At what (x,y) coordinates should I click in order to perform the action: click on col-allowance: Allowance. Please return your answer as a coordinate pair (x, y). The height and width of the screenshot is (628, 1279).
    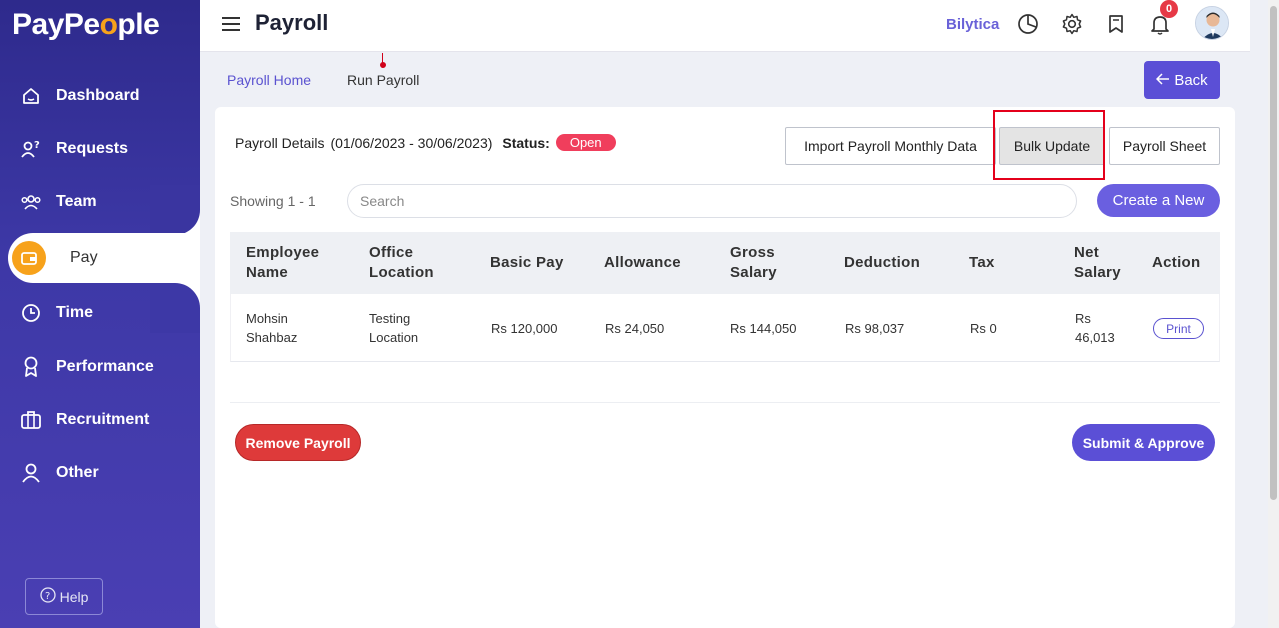
    Looking at the image, I should click on (642, 263).